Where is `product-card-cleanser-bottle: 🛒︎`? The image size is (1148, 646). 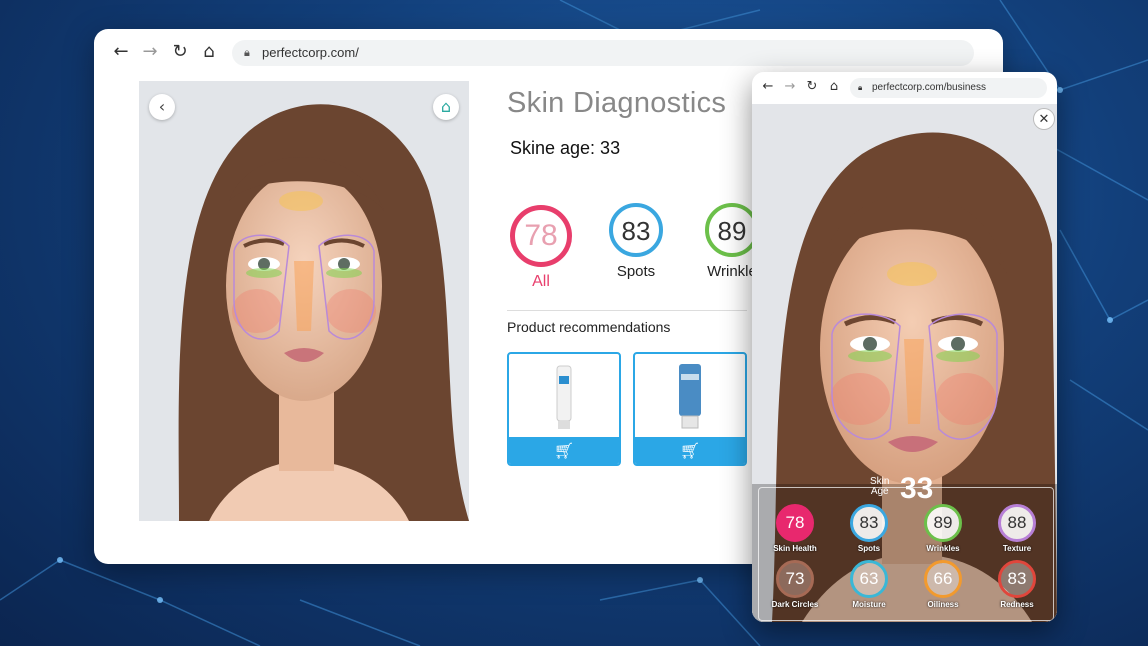
product-card-cleanser-bottle: 🛒︎ is located at coordinates (690, 409).